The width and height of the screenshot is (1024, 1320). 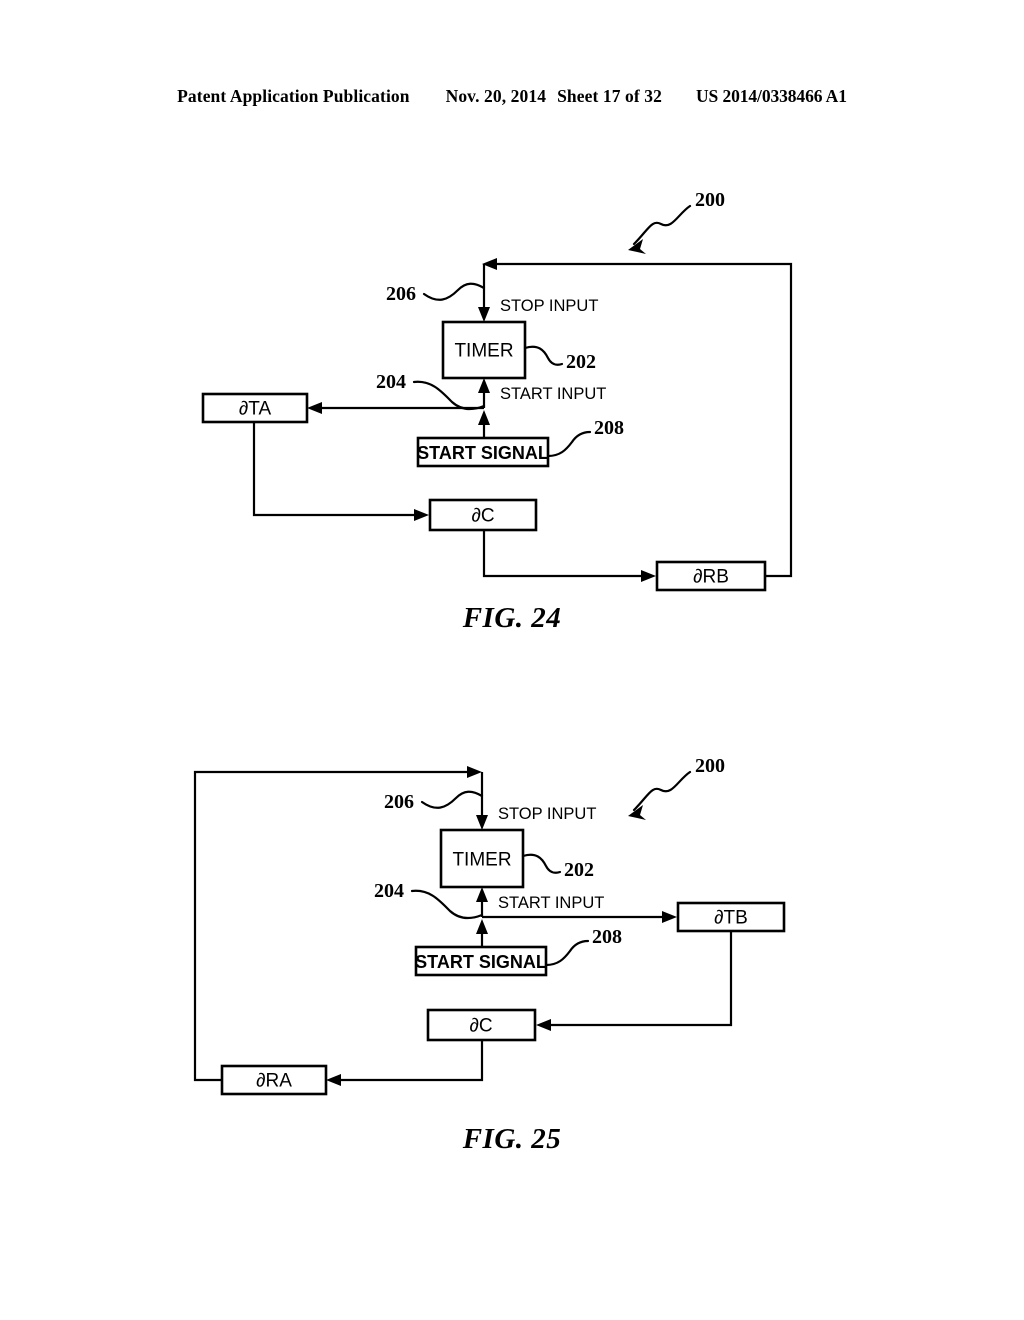 What do you see at coordinates (771, 96) in the screenshot?
I see `patent-number: US 2014/0338466 A1` at bounding box center [771, 96].